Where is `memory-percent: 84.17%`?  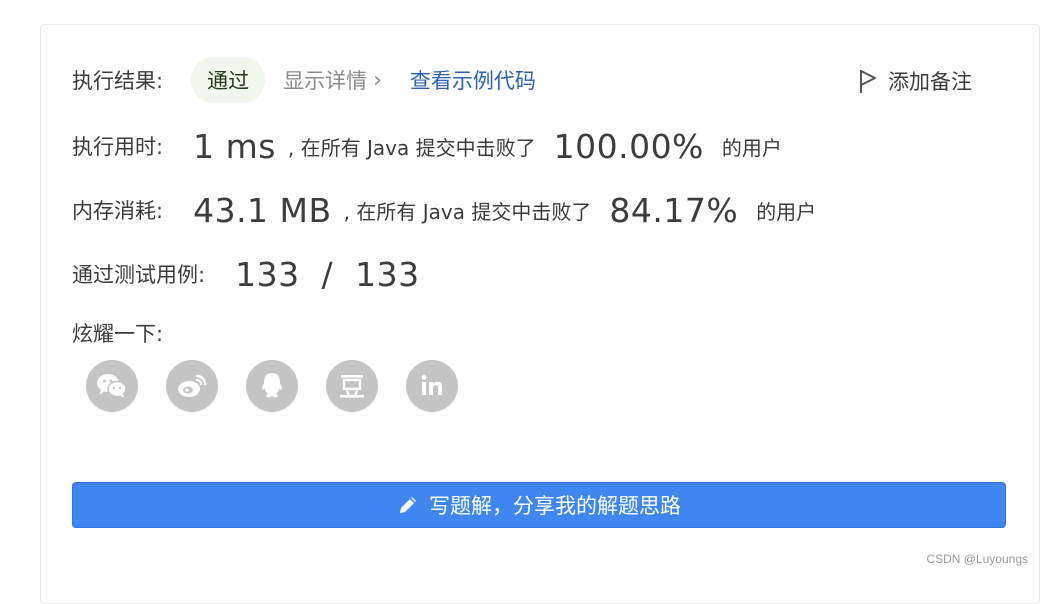 memory-percent: 84.17% is located at coordinates (673, 210).